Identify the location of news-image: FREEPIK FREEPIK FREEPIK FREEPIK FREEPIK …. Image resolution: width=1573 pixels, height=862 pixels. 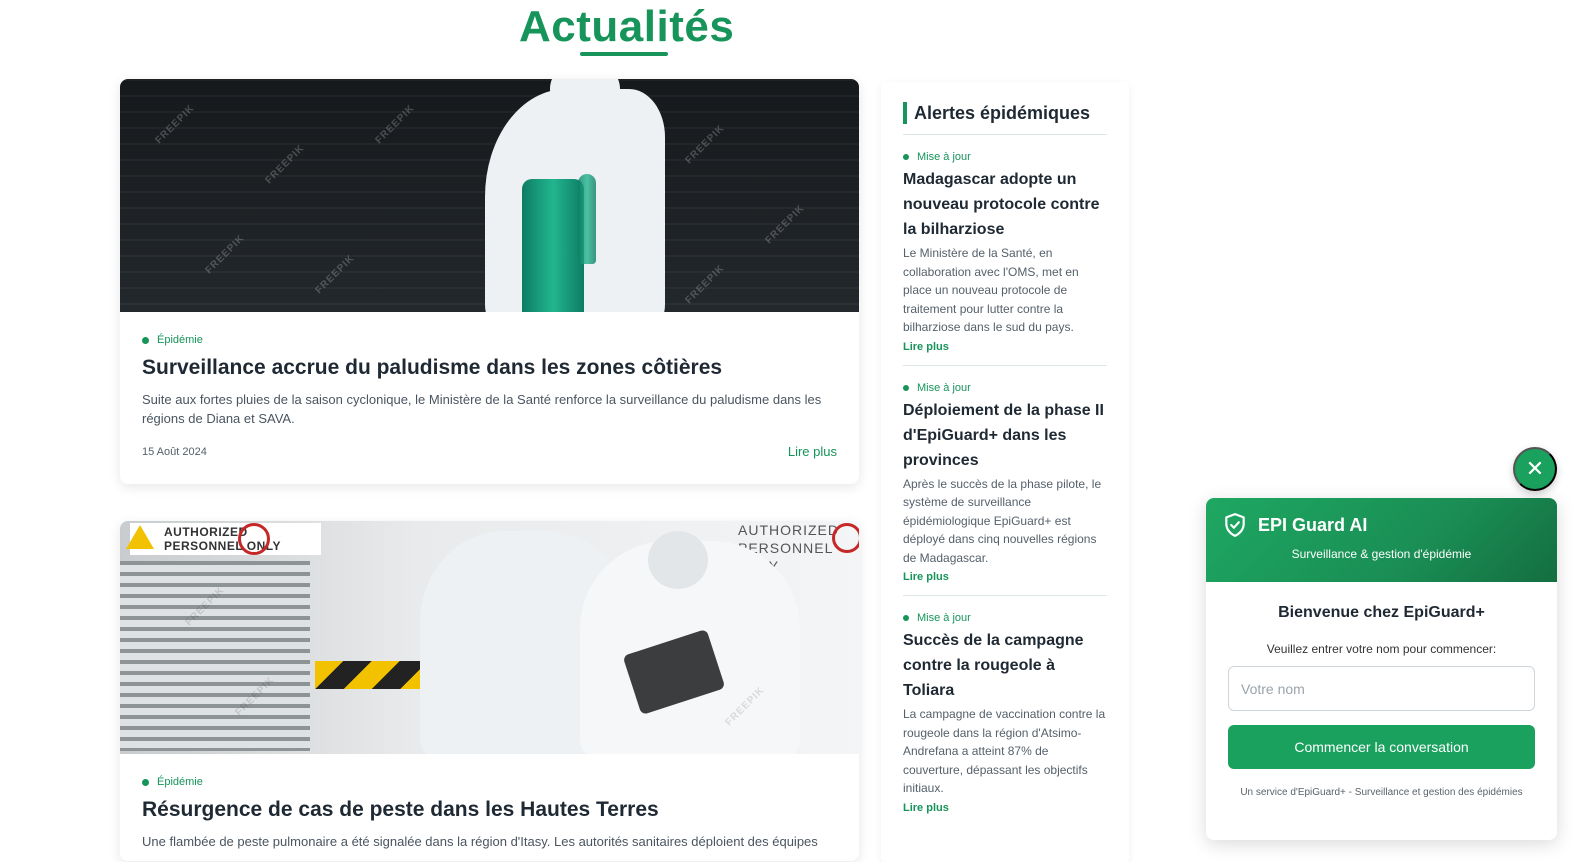
(489, 195).